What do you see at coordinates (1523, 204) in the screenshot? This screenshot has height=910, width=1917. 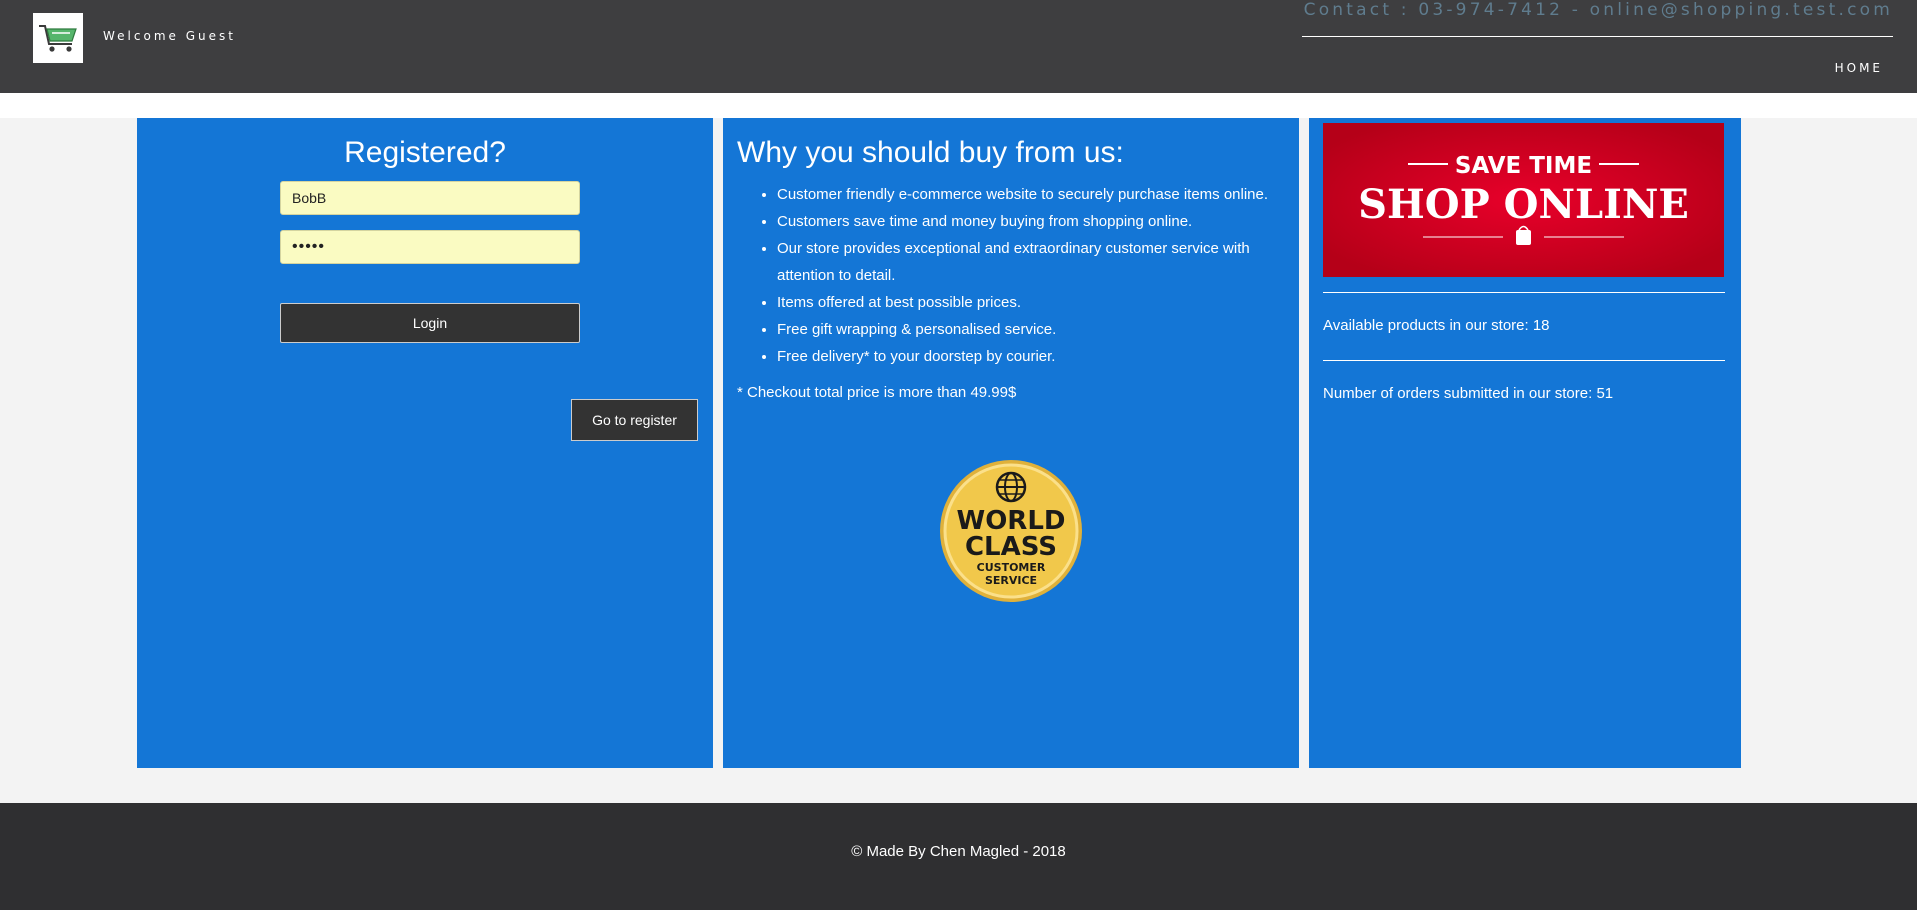 I see `banner-title: SHOP ONLINE` at bounding box center [1523, 204].